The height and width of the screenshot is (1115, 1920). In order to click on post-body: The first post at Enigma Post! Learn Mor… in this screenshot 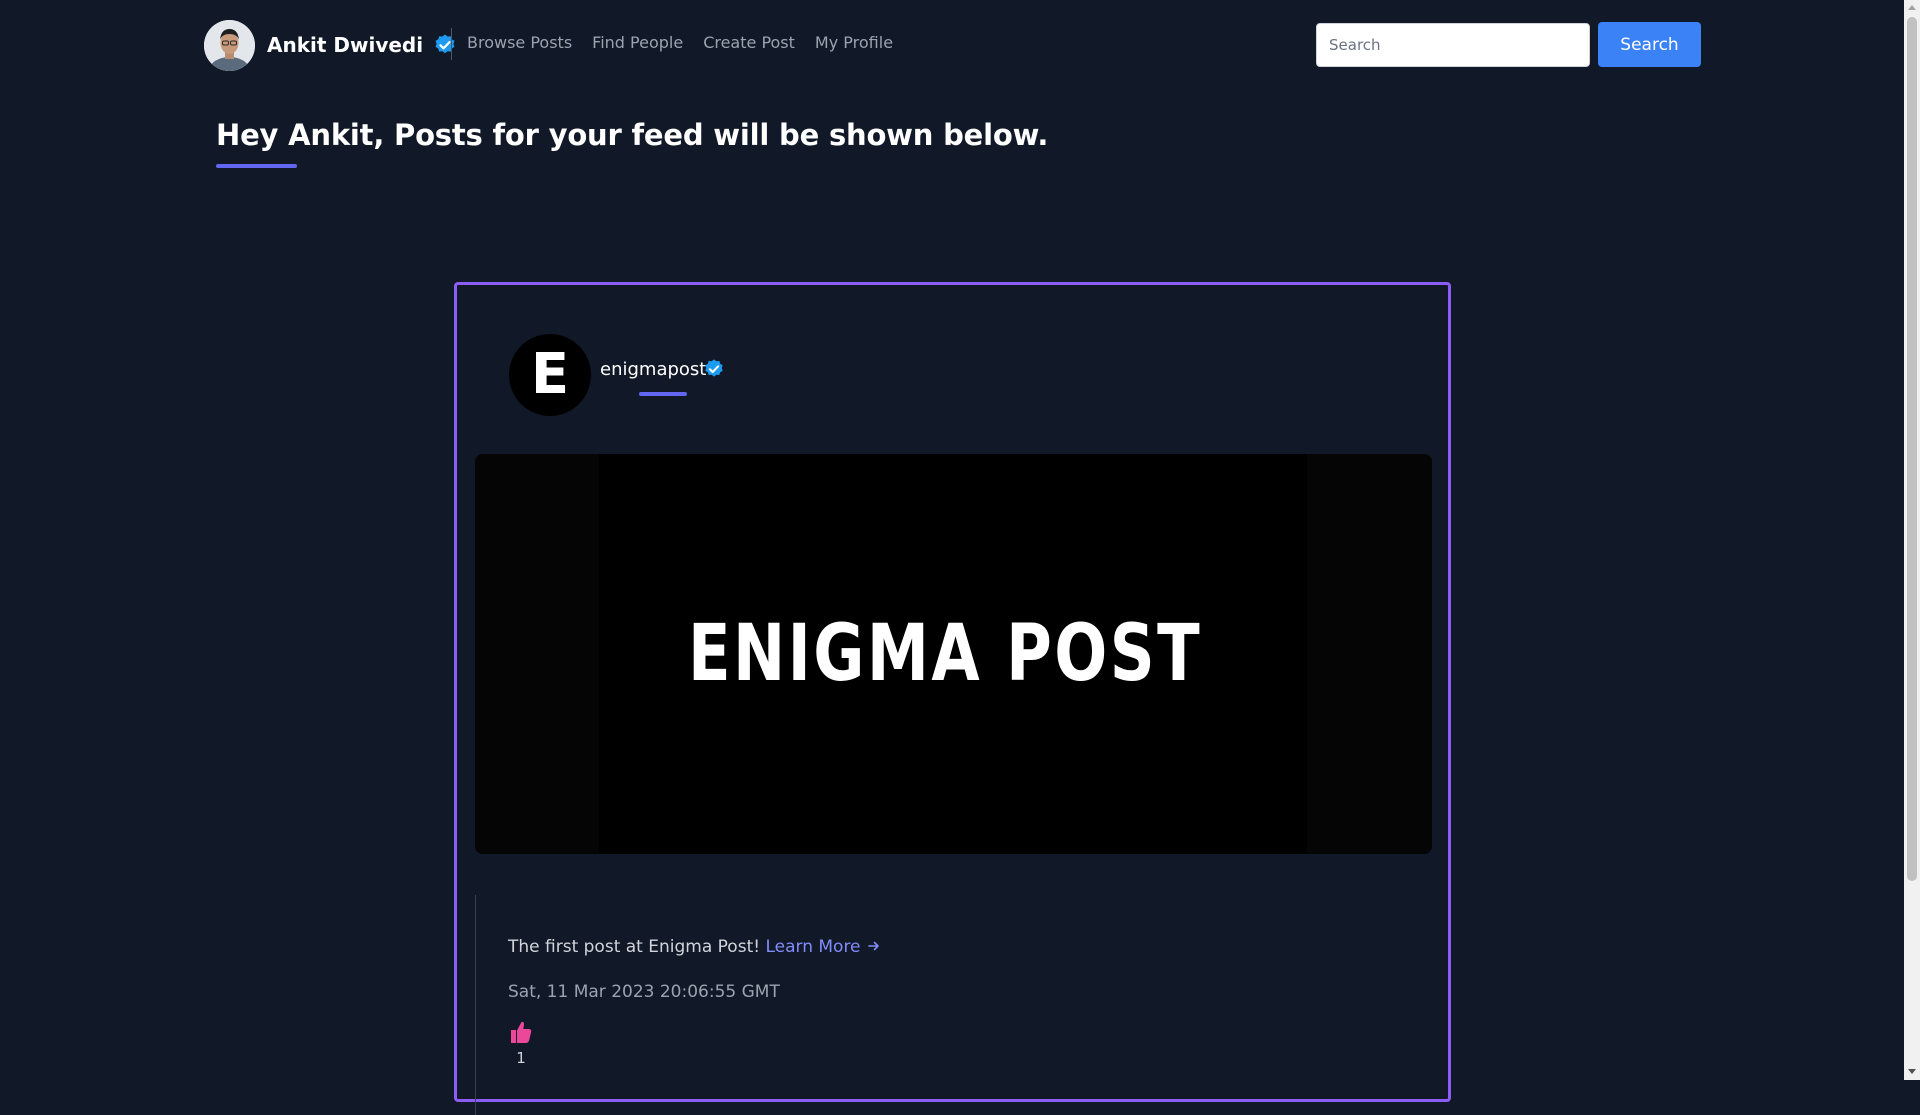, I will do `click(953, 1005)`.